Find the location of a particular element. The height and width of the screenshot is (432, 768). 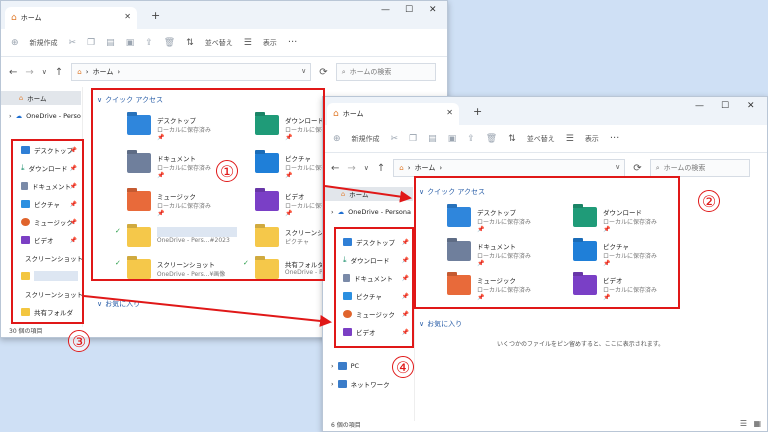

favorites-empty-message: いくつかのファイルをピン留めすると、ここに表示されます。 is located at coordinates (581, 344).